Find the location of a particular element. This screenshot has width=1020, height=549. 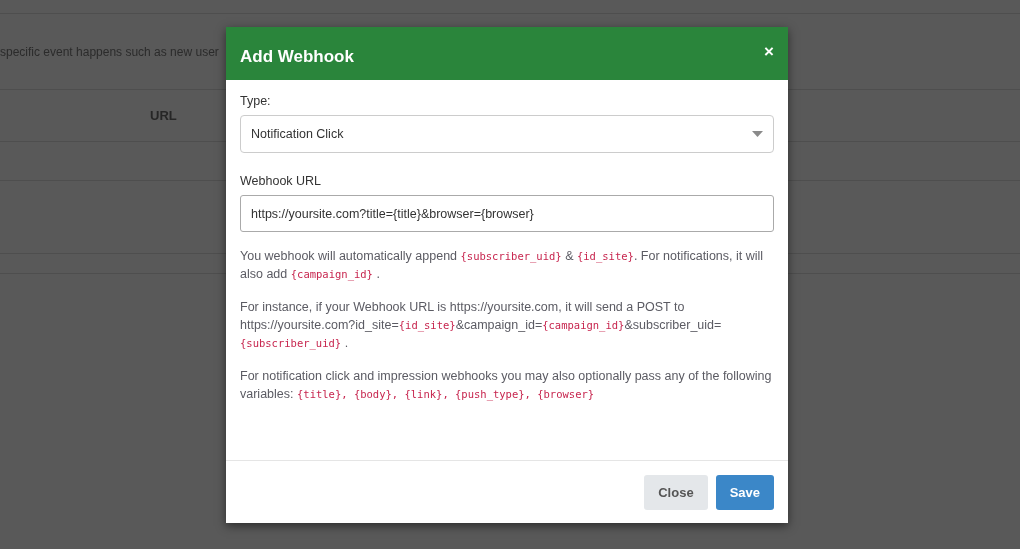

help-paragraph: For notification click and impression webhooks you may also optionally pass any of the following variables: {title}, {body}, {link}, {push_type}, {browser} is located at coordinates (506, 385).